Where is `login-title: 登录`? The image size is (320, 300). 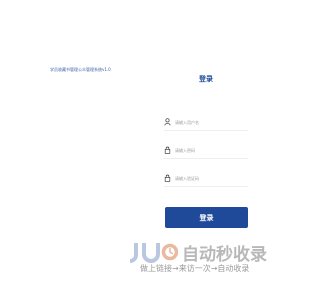 login-title: 登录 is located at coordinates (206, 79).